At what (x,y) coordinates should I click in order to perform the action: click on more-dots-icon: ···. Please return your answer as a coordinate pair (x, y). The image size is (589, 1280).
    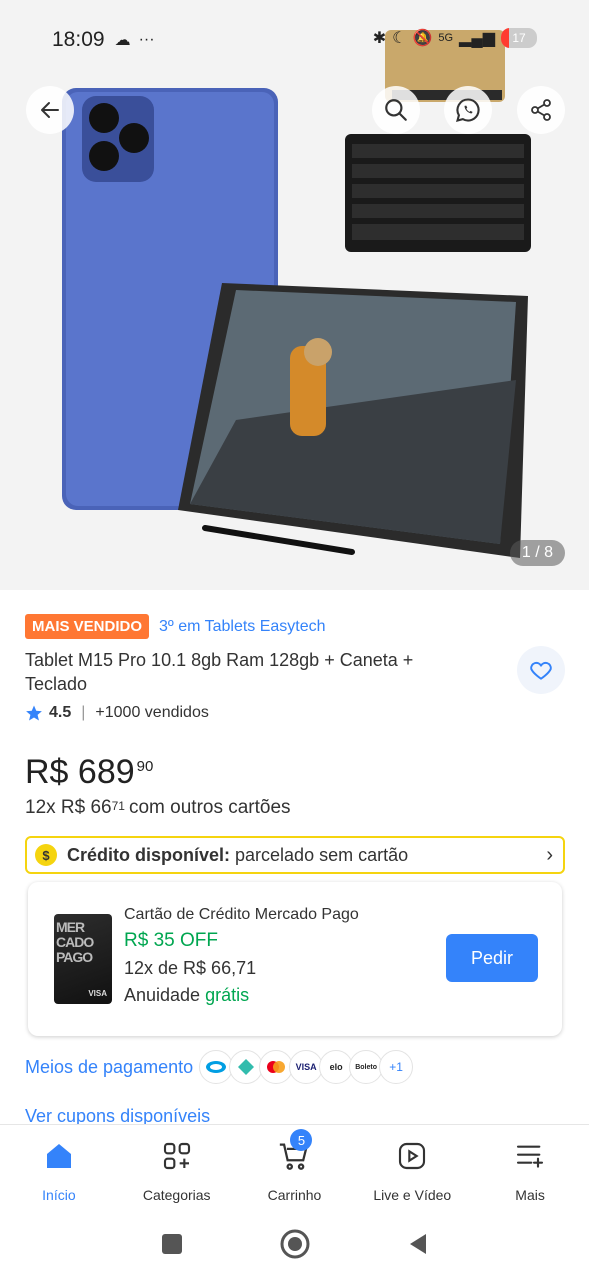
    Looking at the image, I should click on (146, 39).